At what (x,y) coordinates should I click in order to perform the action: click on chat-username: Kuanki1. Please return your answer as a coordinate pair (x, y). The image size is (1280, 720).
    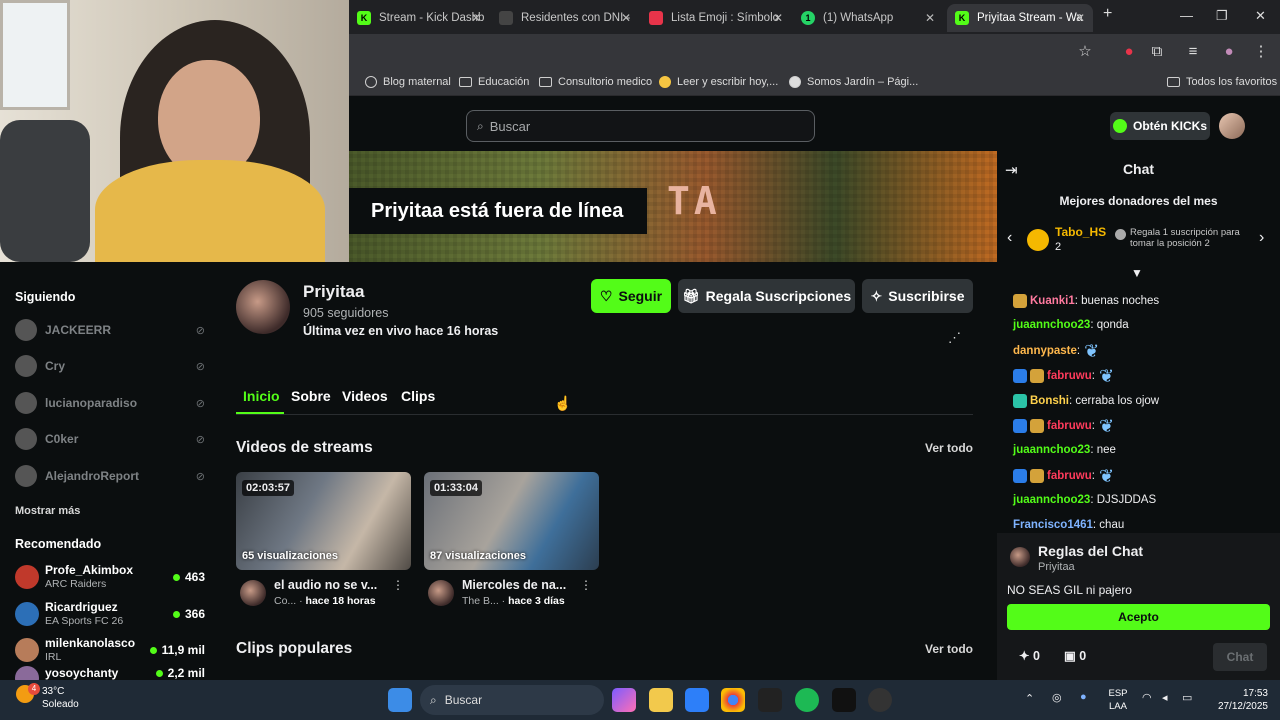
    Looking at the image, I should click on (1052, 301).